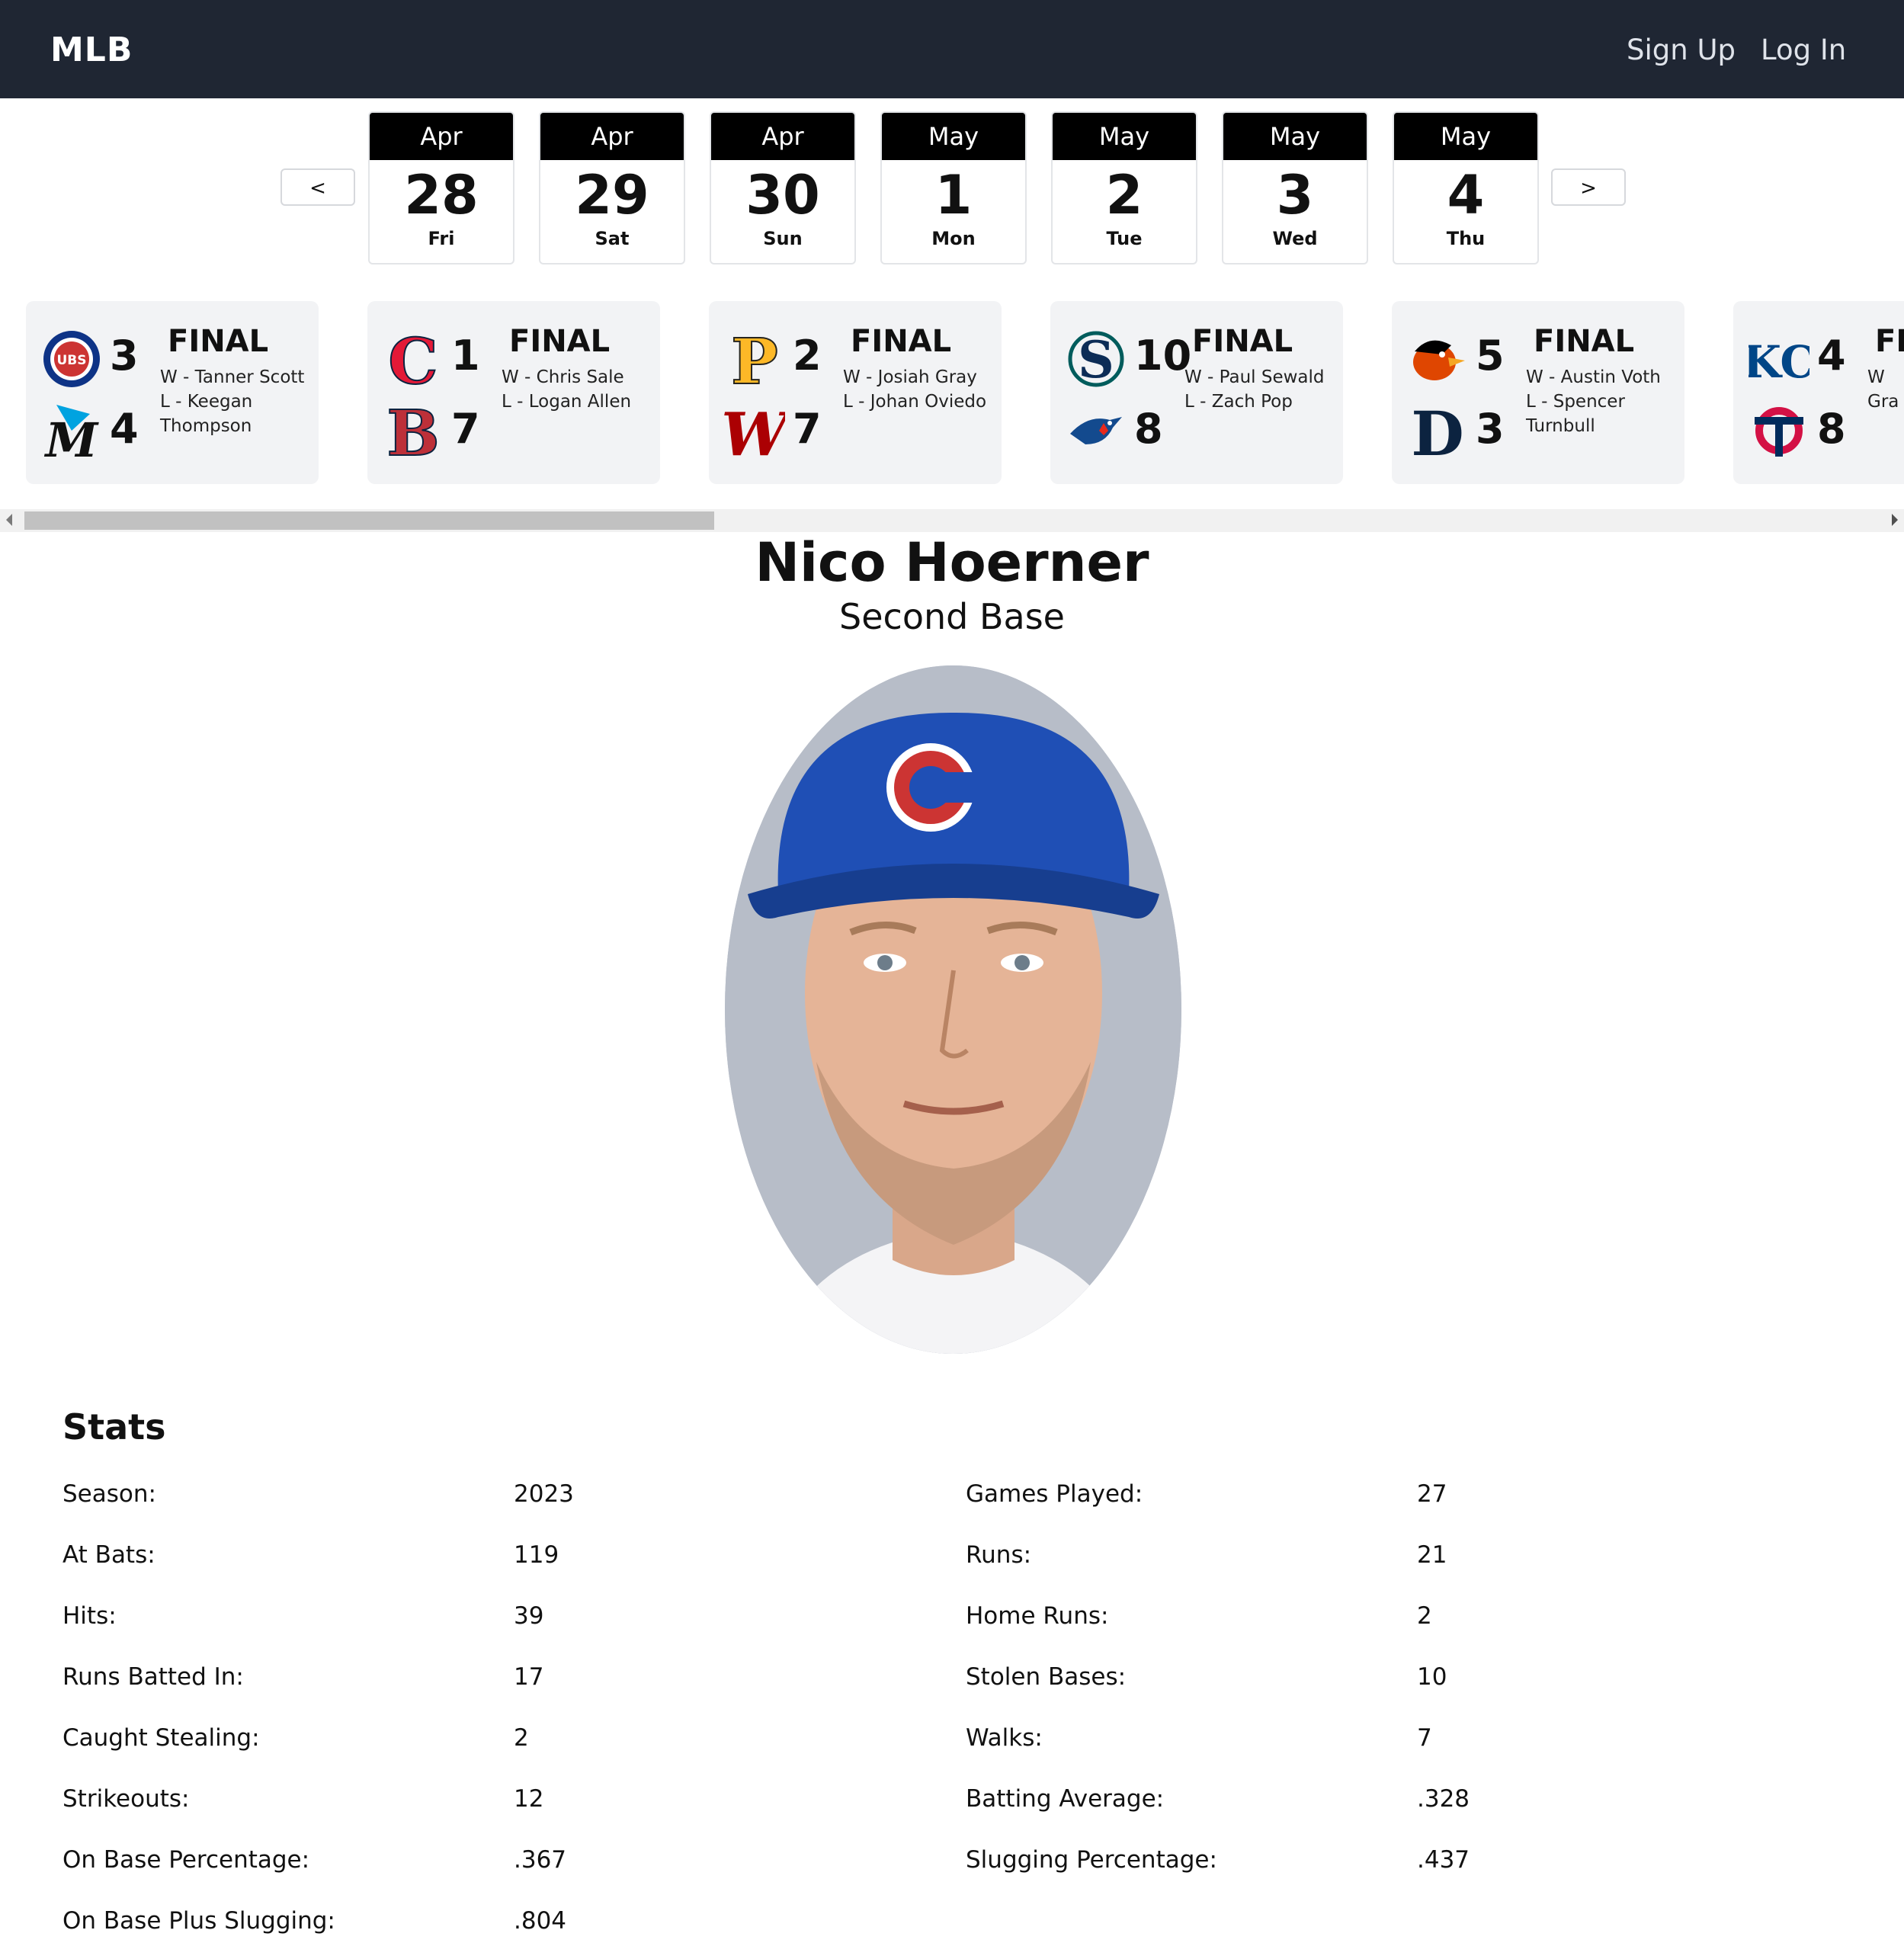 The image size is (1904, 1959). I want to click on date-day: 28, so click(441, 195).